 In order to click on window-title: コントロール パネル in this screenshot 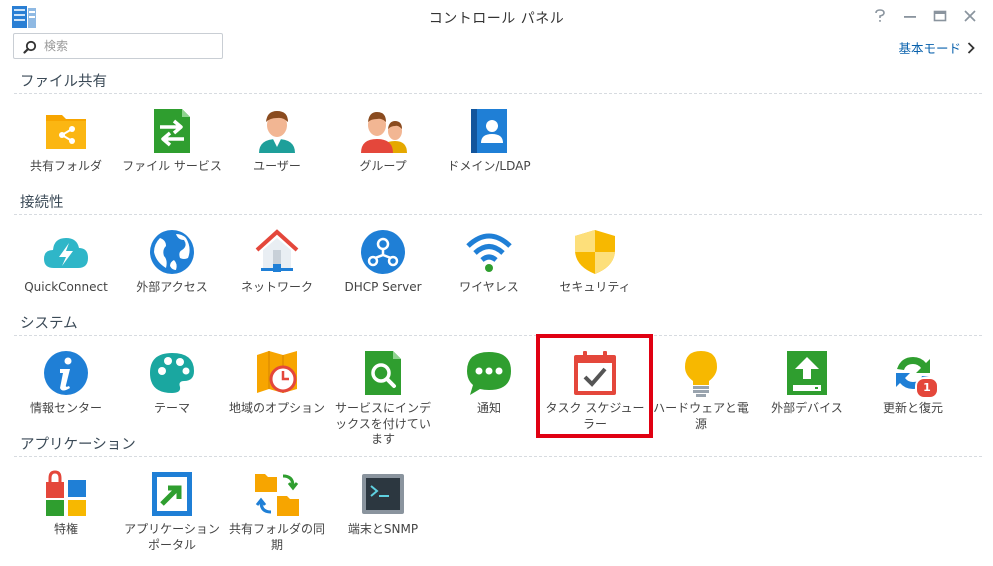, I will do `click(496, 19)`.